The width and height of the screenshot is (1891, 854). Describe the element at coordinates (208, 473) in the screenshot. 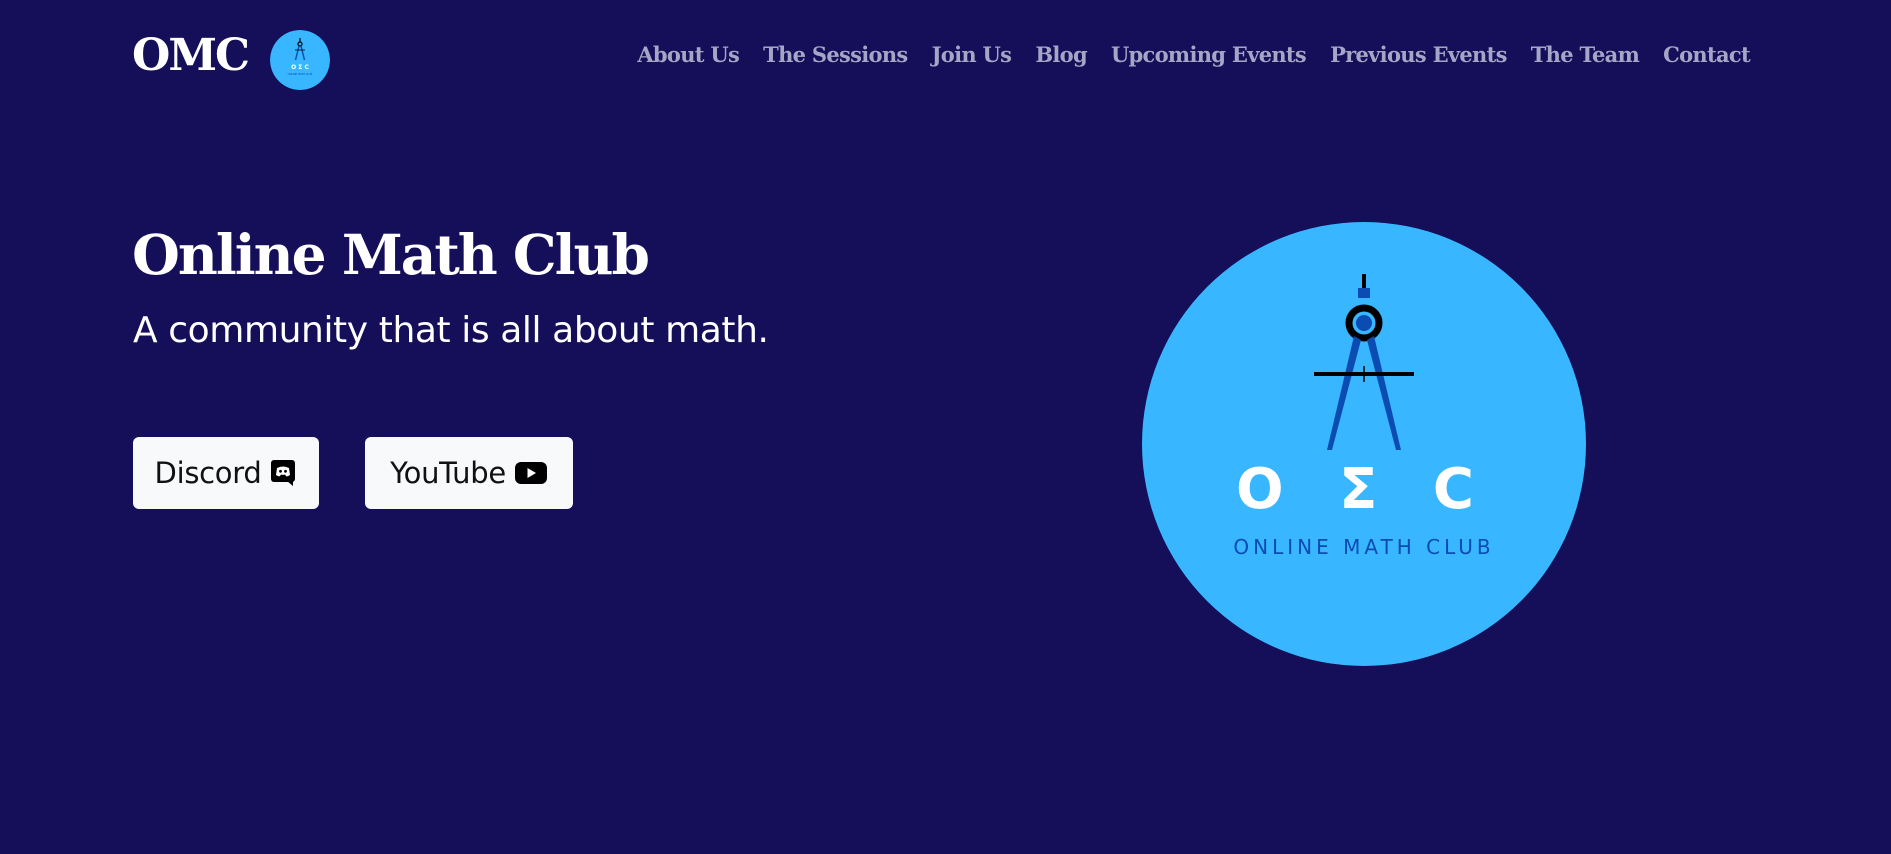

I see `discord-button-label: Discord` at that location.